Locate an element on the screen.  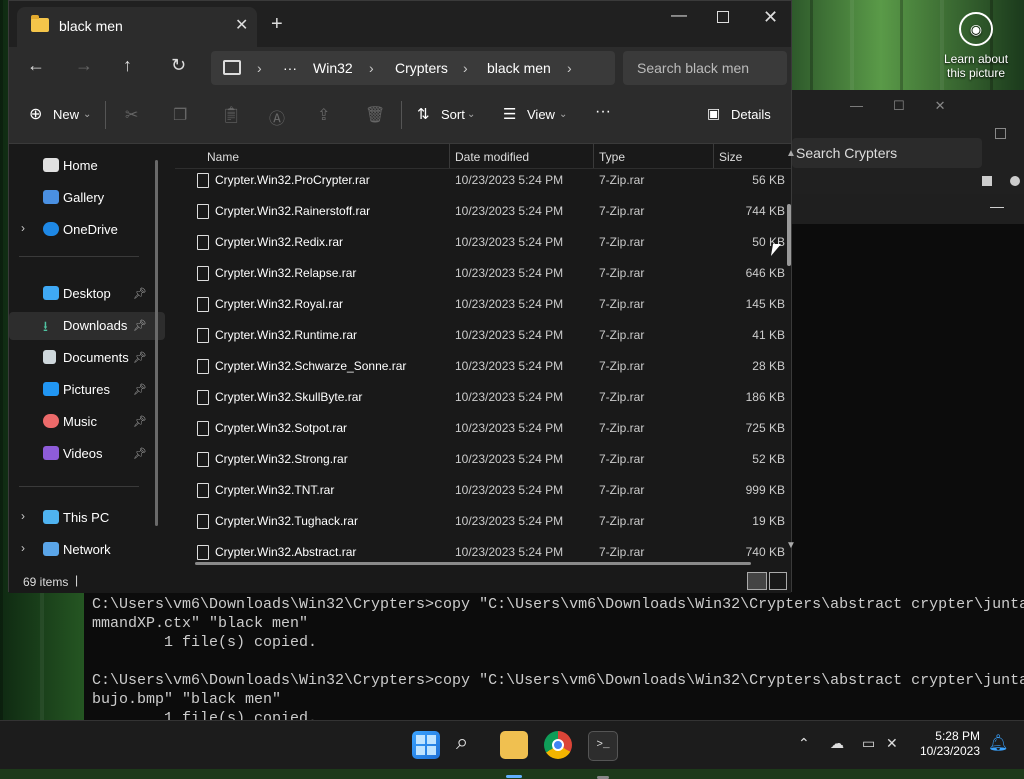
onedrive-tray-icon: ☁ is located at coordinates (837, 743).